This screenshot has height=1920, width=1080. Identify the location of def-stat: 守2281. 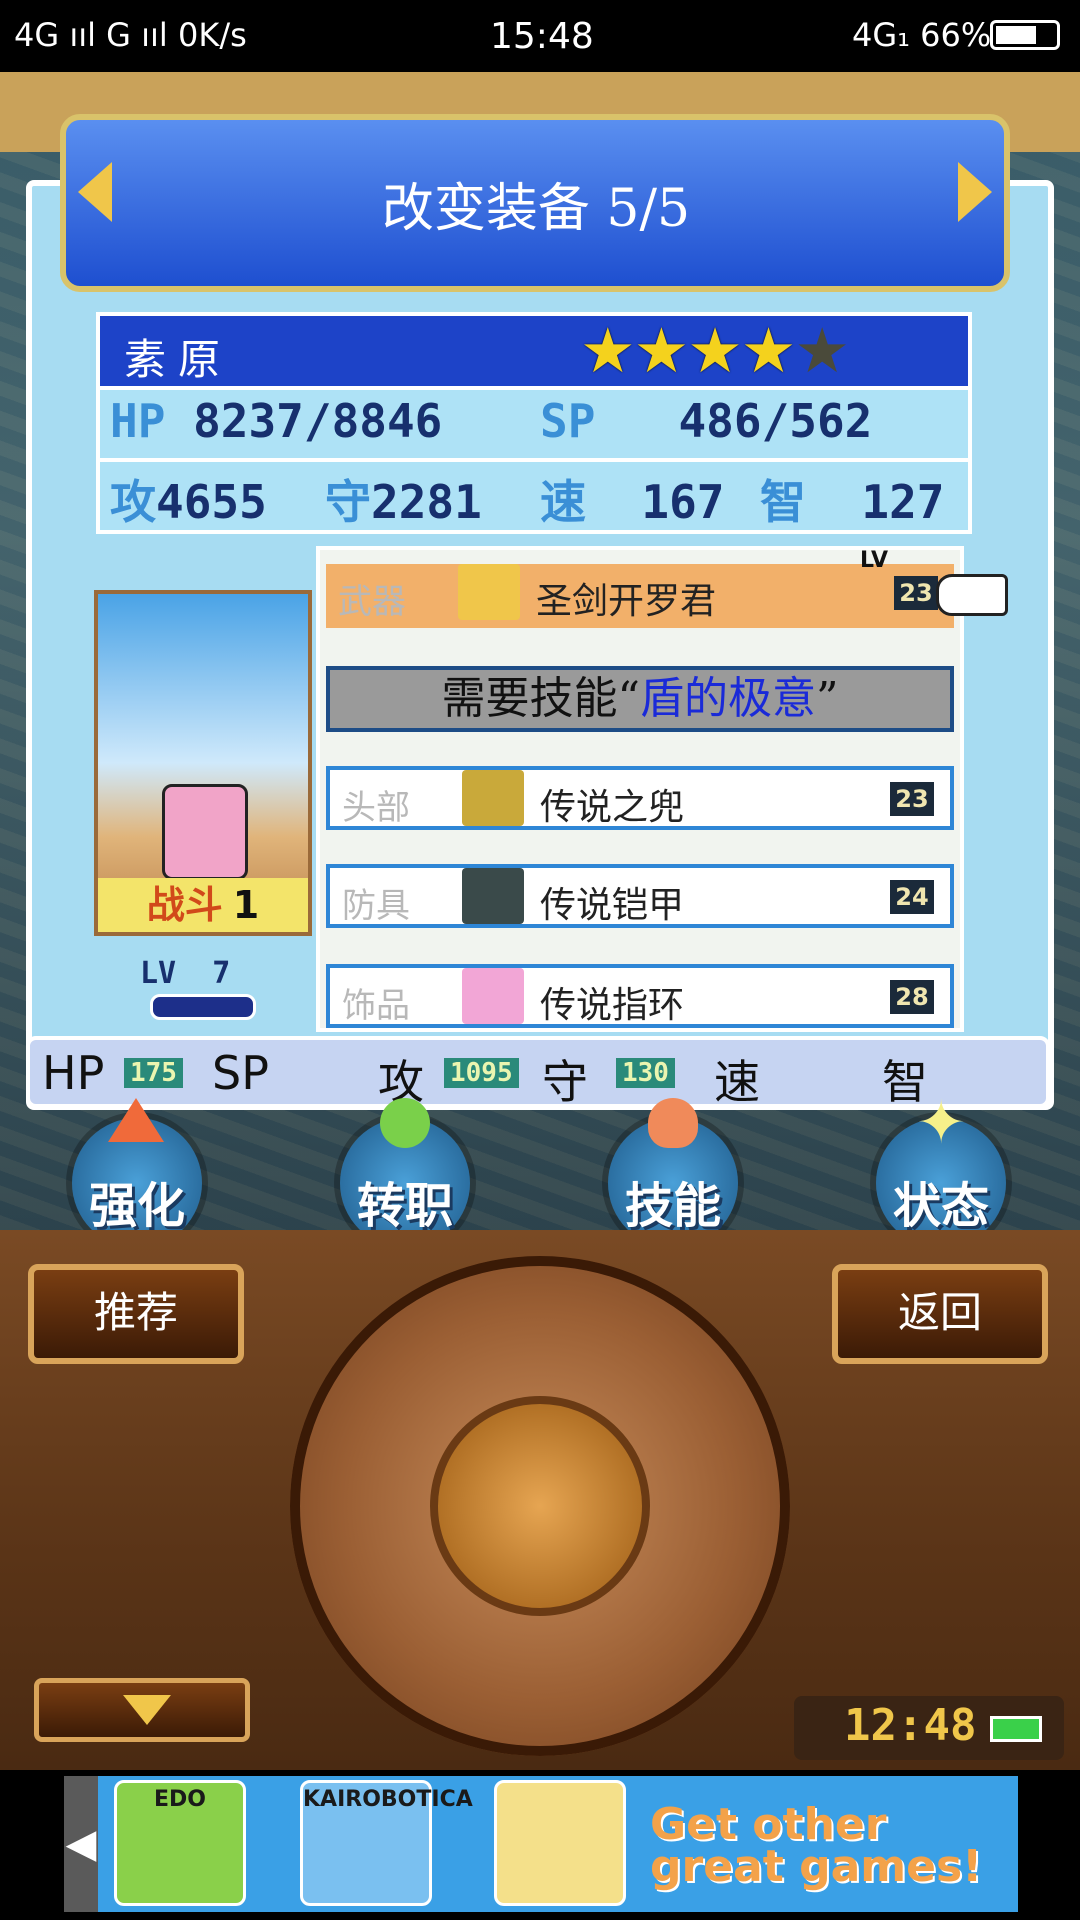
(403, 502).